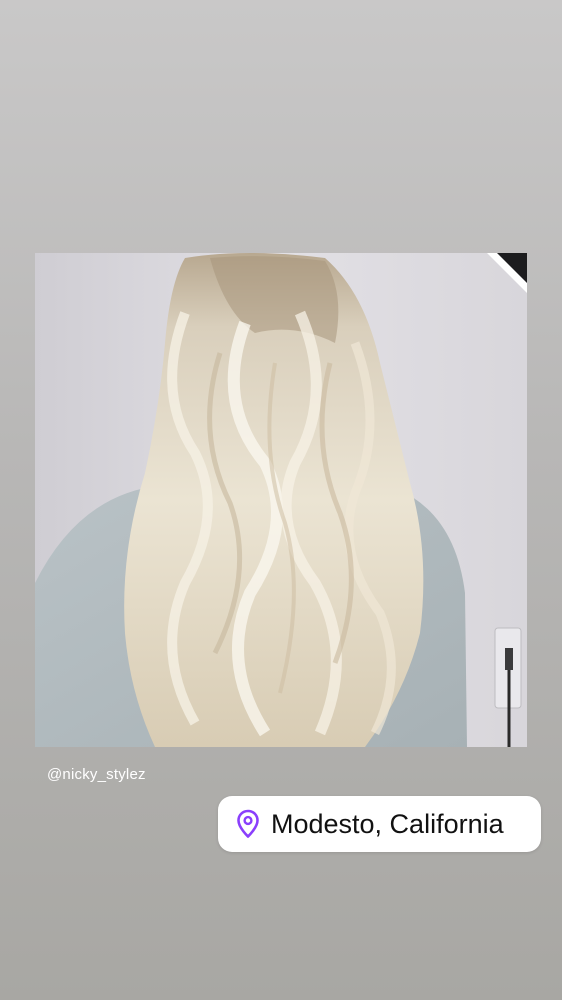 The image size is (562, 1000). What do you see at coordinates (387, 823) in the screenshot?
I see `location-label: Modesto, California` at bounding box center [387, 823].